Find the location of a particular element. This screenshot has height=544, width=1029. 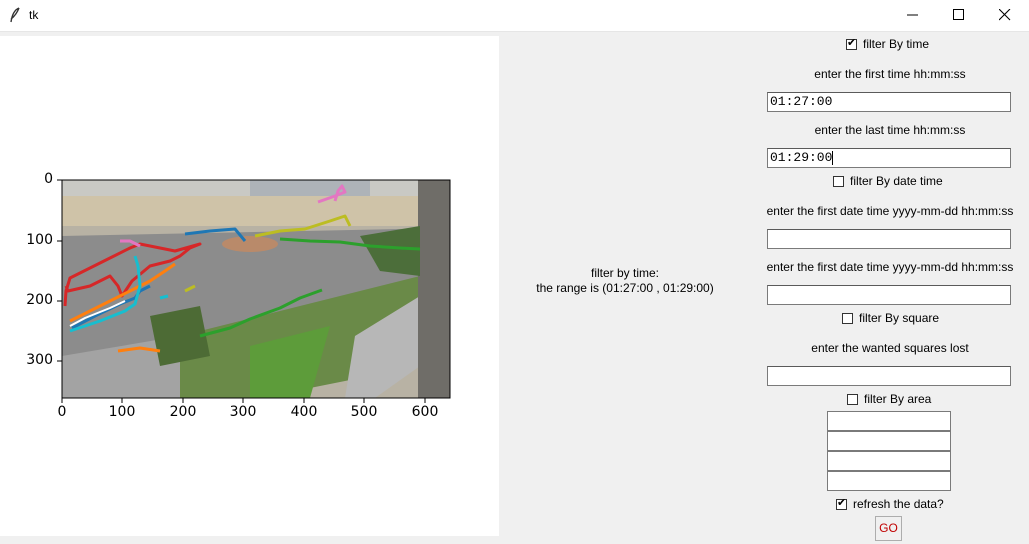

x-tick-label: 100 is located at coordinates (122, 412).